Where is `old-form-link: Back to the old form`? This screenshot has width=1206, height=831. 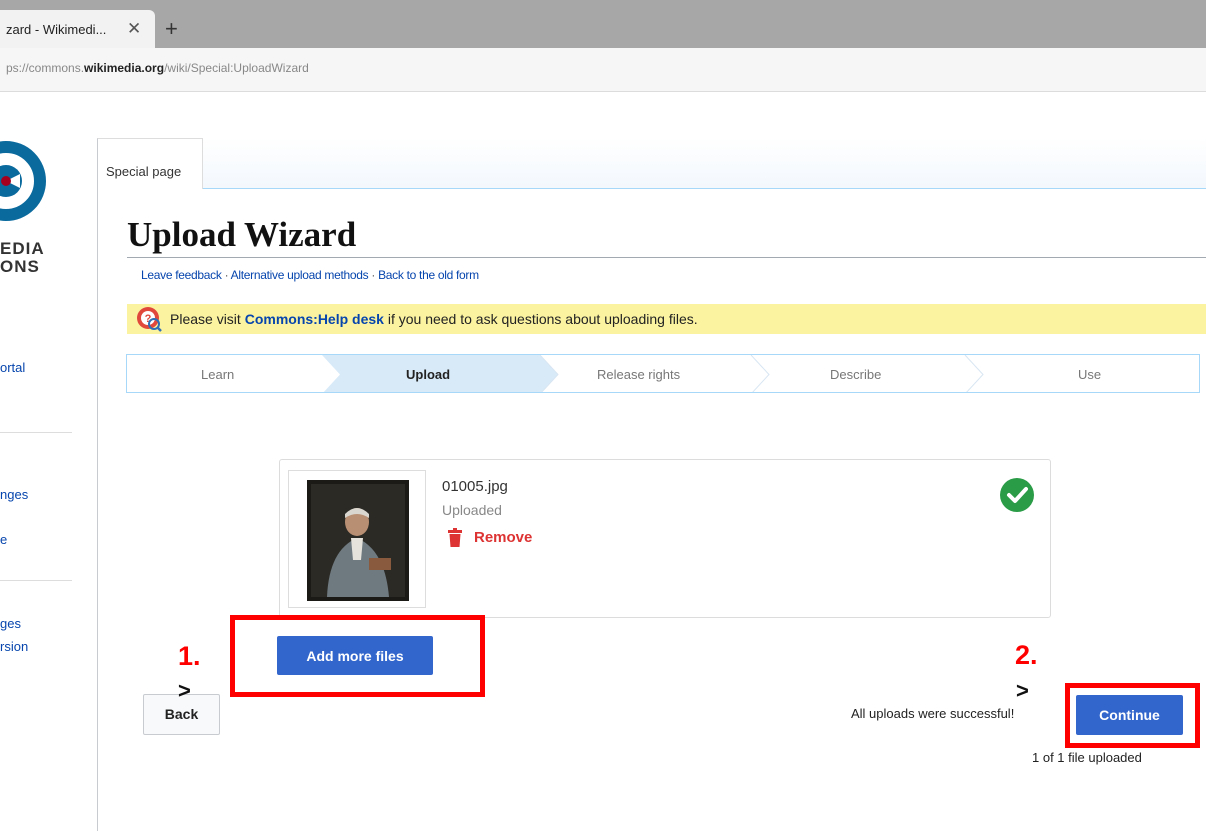
old-form-link: Back to the old form is located at coordinates (428, 275).